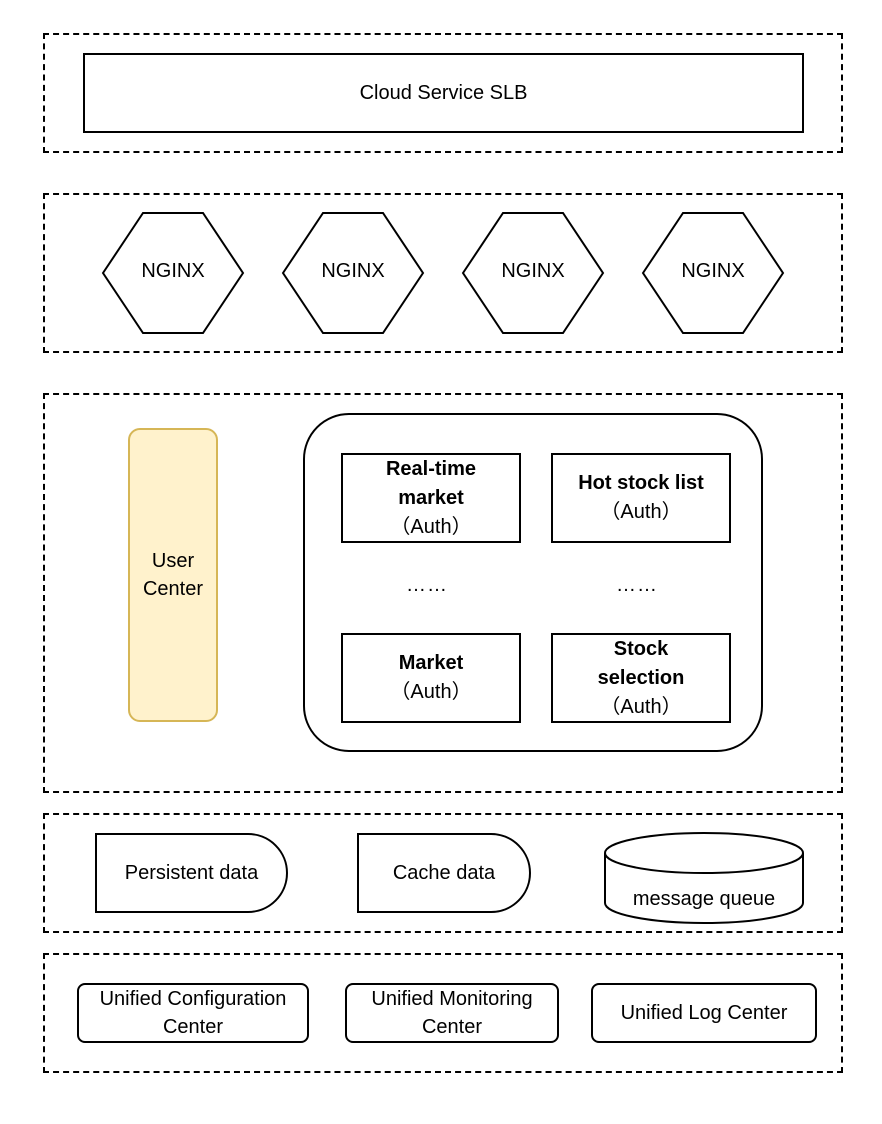  Describe the element at coordinates (713, 271) in the screenshot. I see `nginx-label-4: NGINX` at that location.